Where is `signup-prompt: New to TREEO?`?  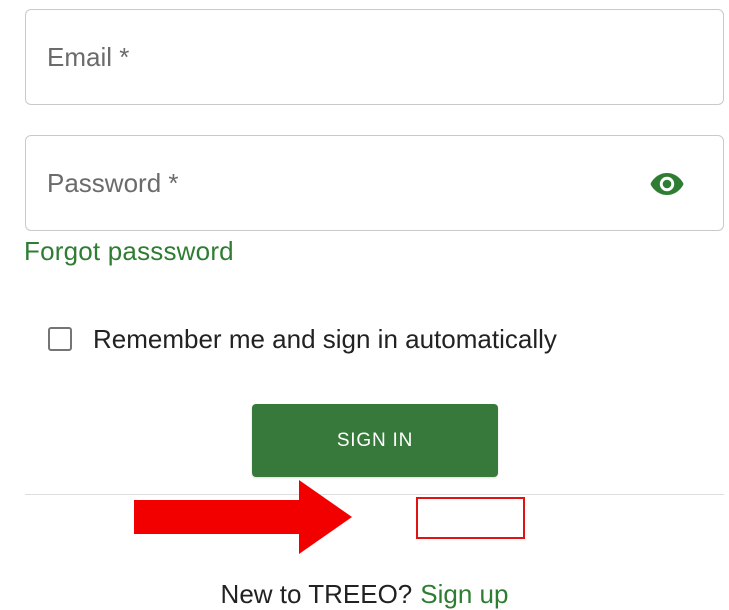
signup-prompt: New to TREEO? is located at coordinates (316, 594).